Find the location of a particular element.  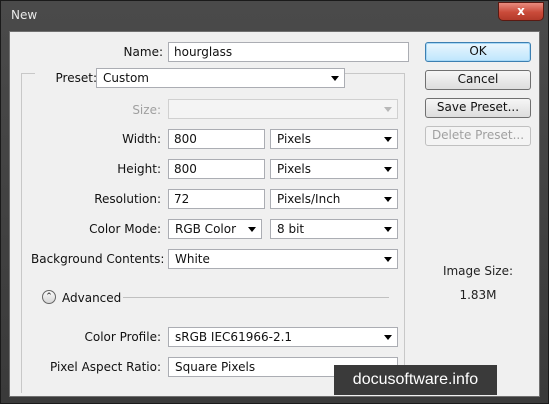

advanced-divider is located at coordinates (256, 297).